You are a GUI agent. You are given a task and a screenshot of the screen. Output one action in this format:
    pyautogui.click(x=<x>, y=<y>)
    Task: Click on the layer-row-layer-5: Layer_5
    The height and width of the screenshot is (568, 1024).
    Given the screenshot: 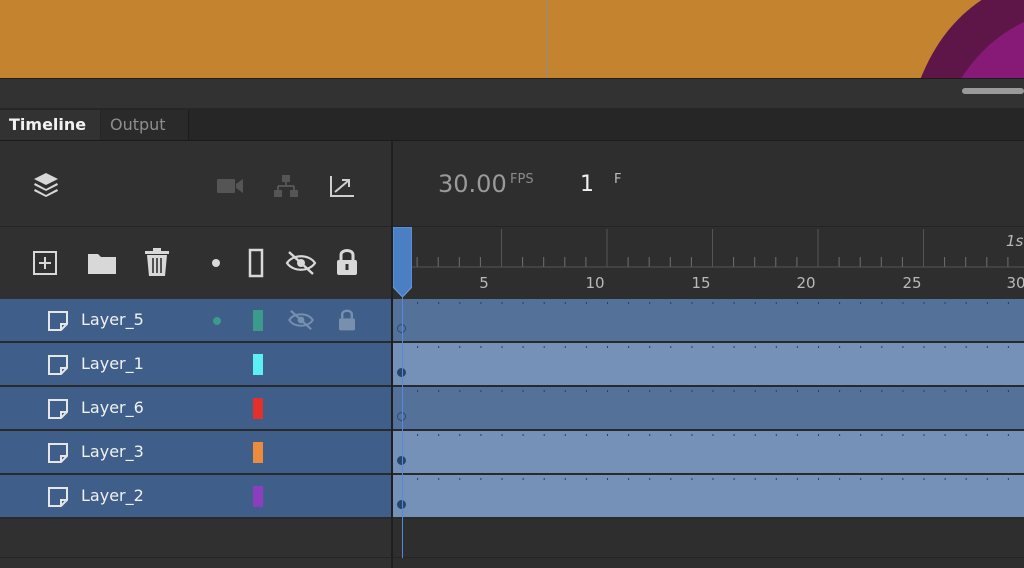 What is the action you would take?
    pyautogui.click(x=195, y=321)
    